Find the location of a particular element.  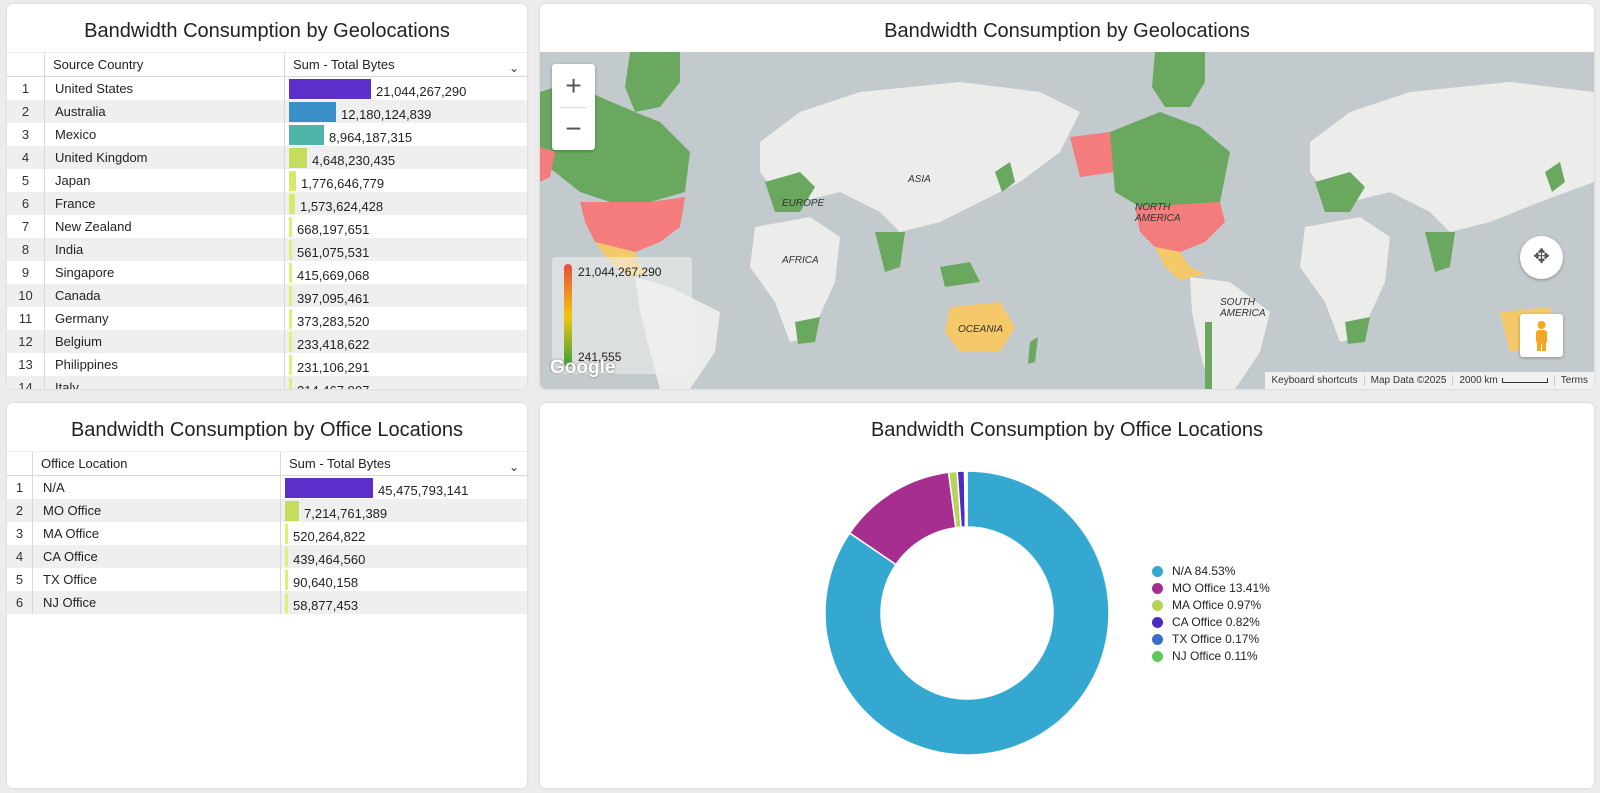

row-value-cell: 4,648,230,435 is located at coordinates (405, 157).